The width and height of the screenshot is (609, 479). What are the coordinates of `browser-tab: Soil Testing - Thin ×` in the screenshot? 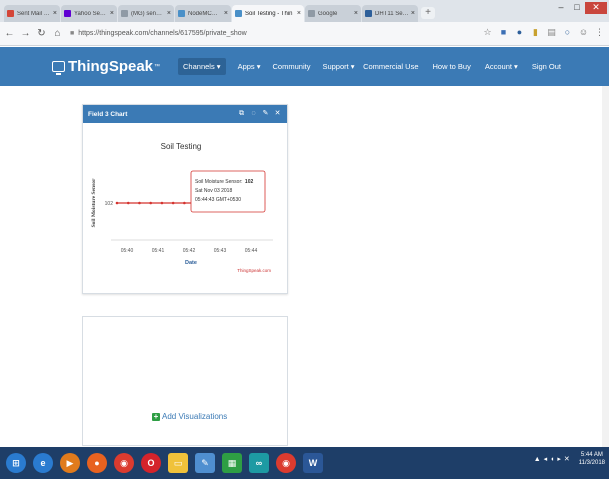 It's located at (268, 13).